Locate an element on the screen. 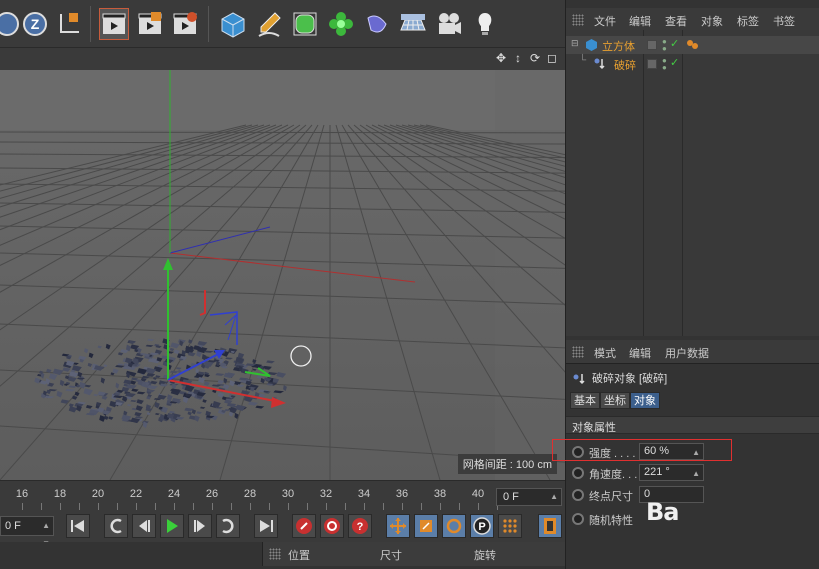 The image size is (819, 569). start-frame-field: 0 F▲▼ is located at coordinates (27, 532).